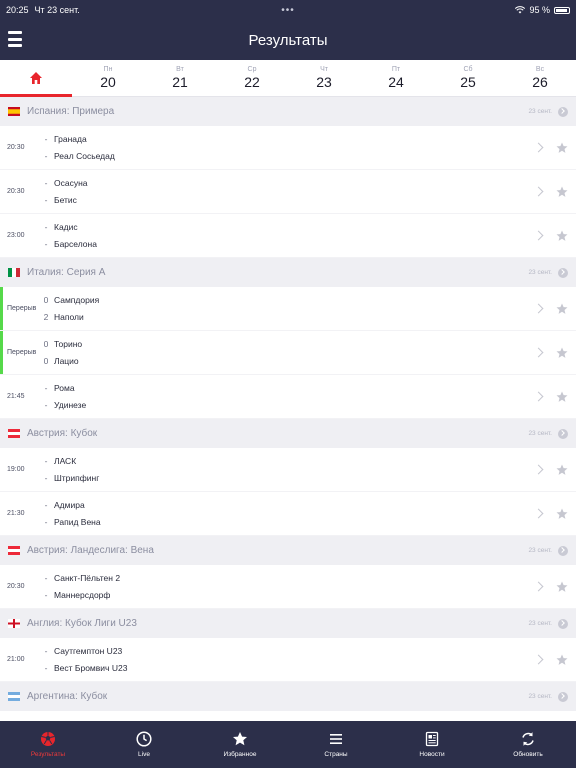  Describe the element at coordinates (468, 78) in the screenshot. I see `day-tab-25: Сб 25` at that location.